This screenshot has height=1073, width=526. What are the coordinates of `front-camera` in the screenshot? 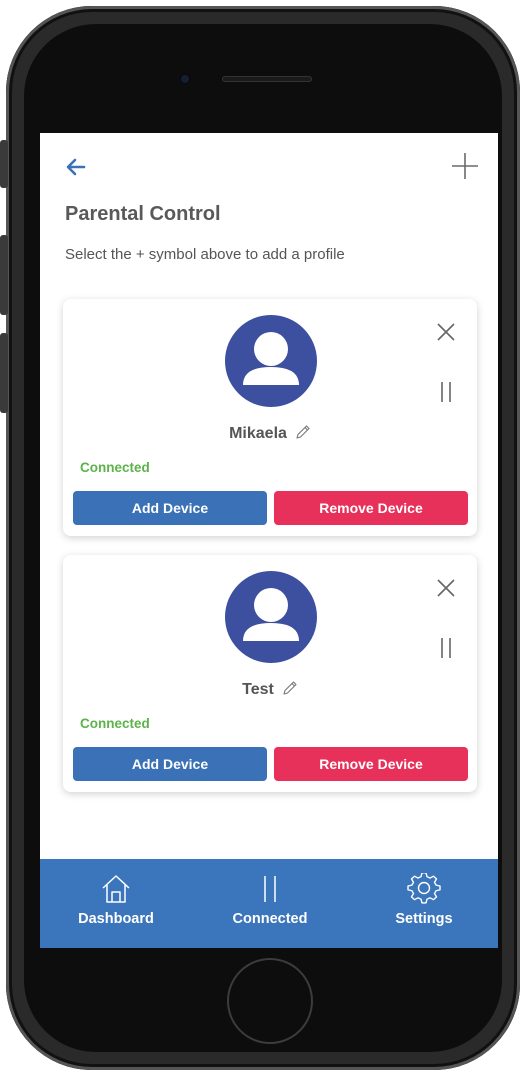 It's located at (185, 79).